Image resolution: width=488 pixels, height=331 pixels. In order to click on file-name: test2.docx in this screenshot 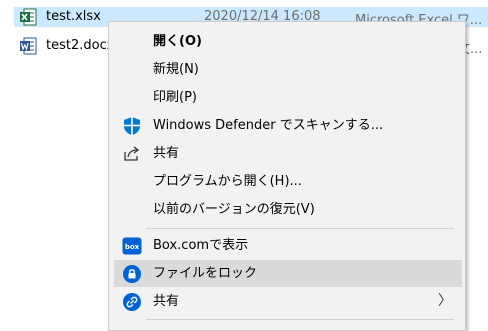, I will do `click(80, 45)`.